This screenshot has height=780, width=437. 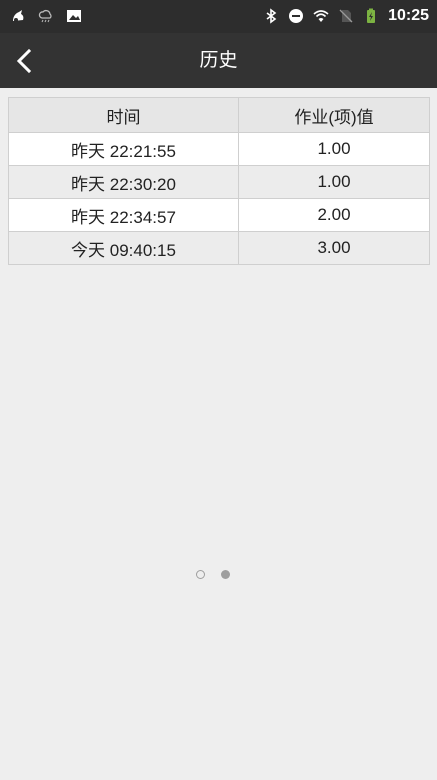 What do you see at coordinates (18, 16) in the screenshot?
I see `app-notification-icon` at bounding box center [18, 16].